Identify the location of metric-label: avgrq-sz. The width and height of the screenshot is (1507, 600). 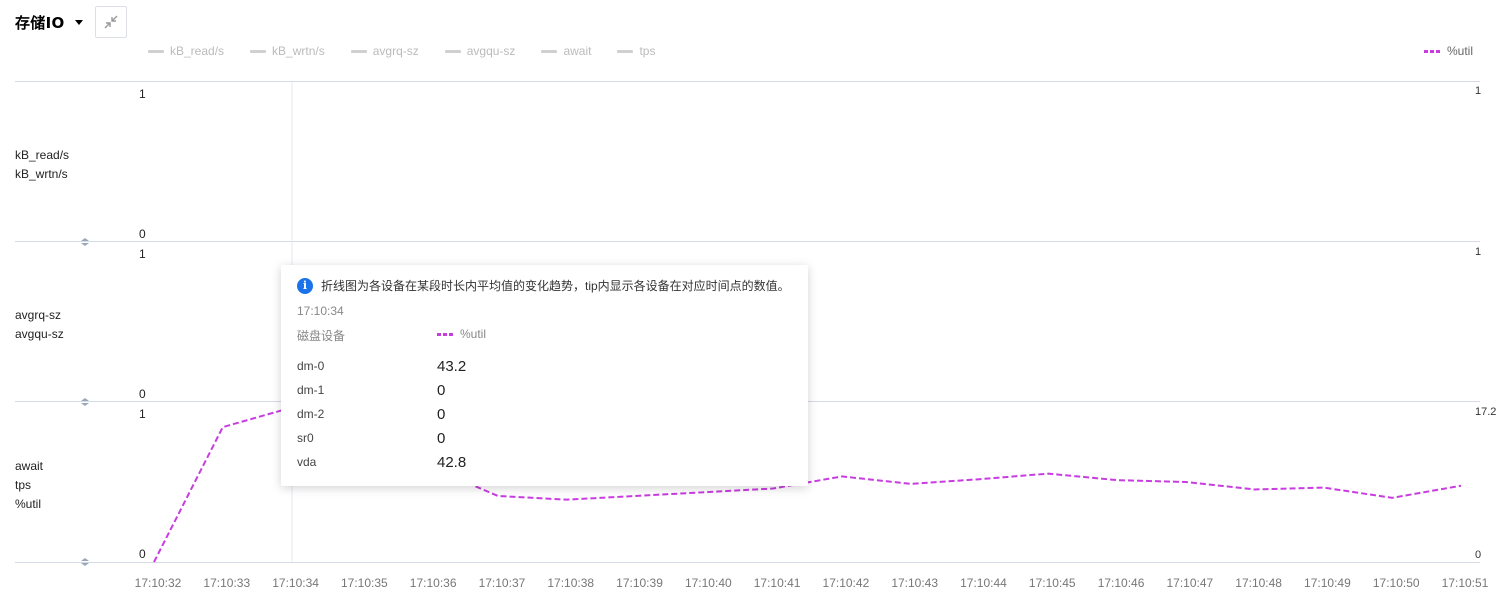
(38, 315).